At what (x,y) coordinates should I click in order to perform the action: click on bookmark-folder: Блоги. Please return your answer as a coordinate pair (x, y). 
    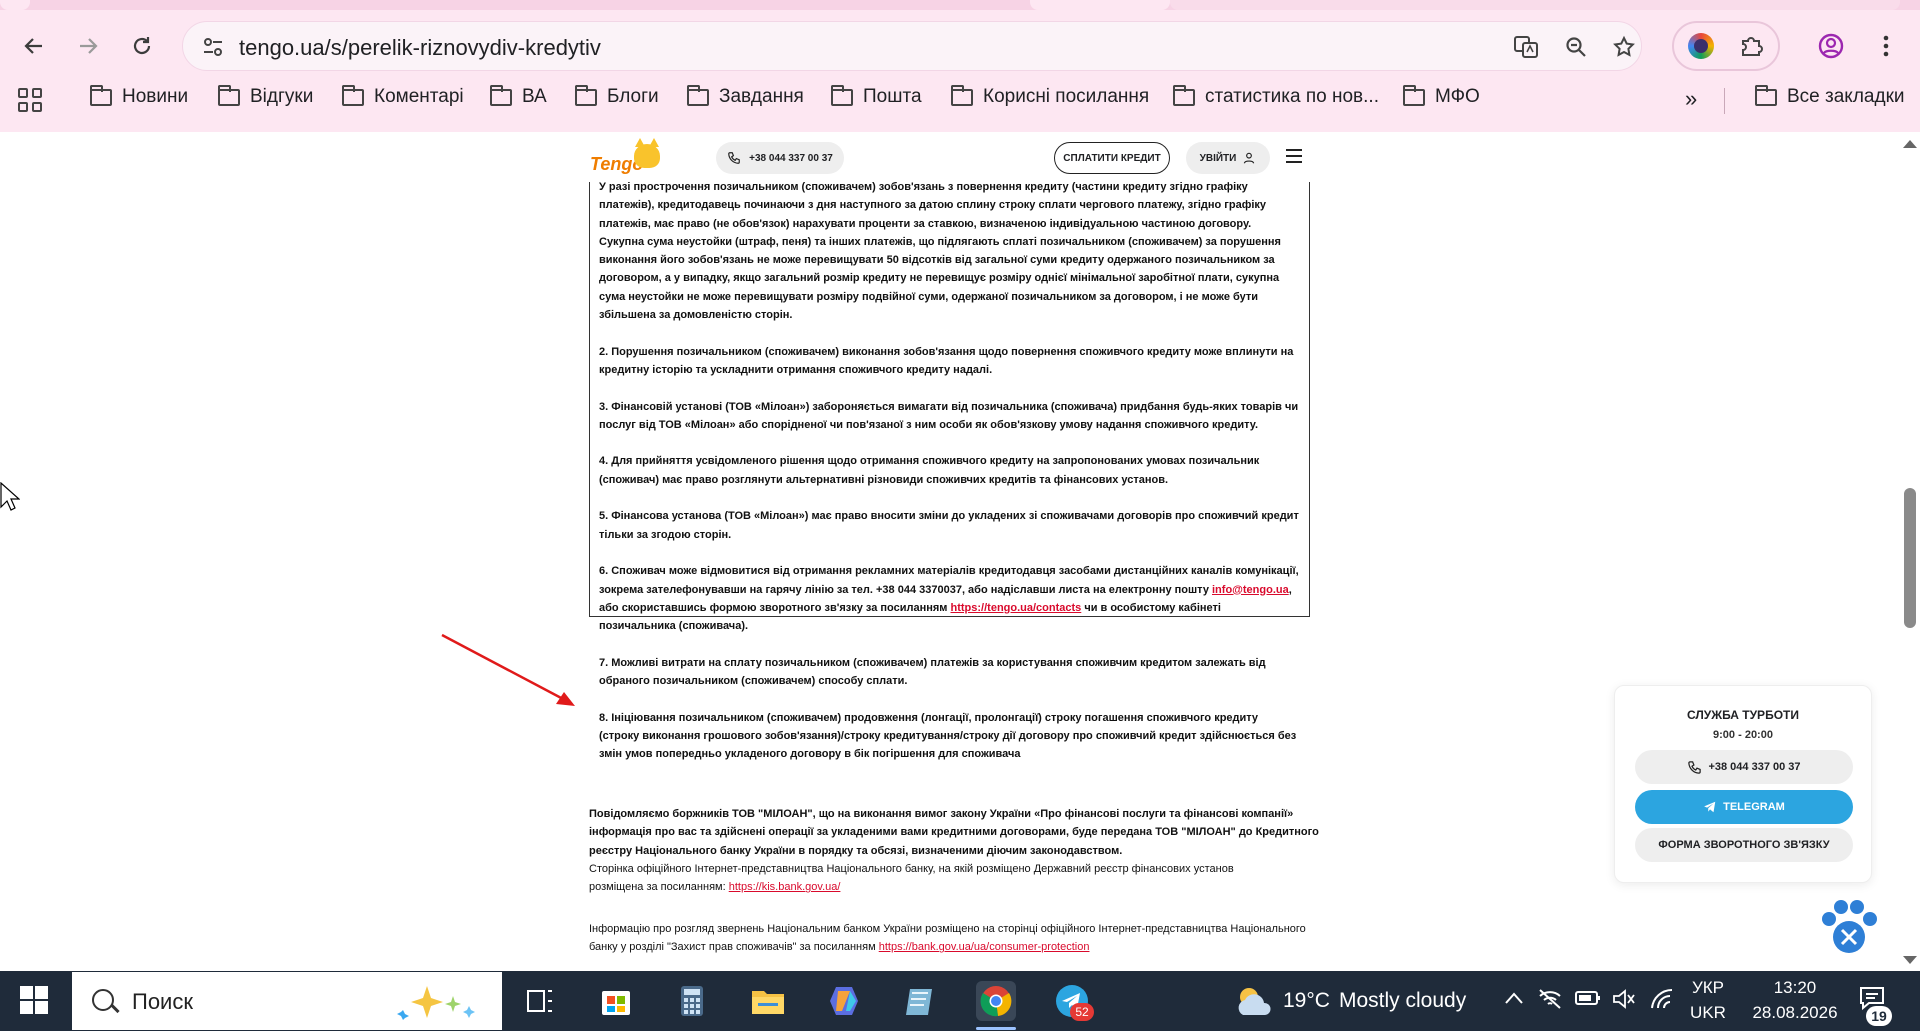
    Looking at the image, I should click on (617, 96).